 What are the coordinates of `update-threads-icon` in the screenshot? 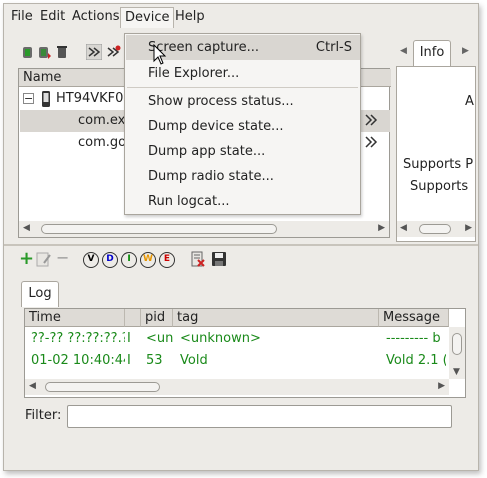 It's located at (94, 52).